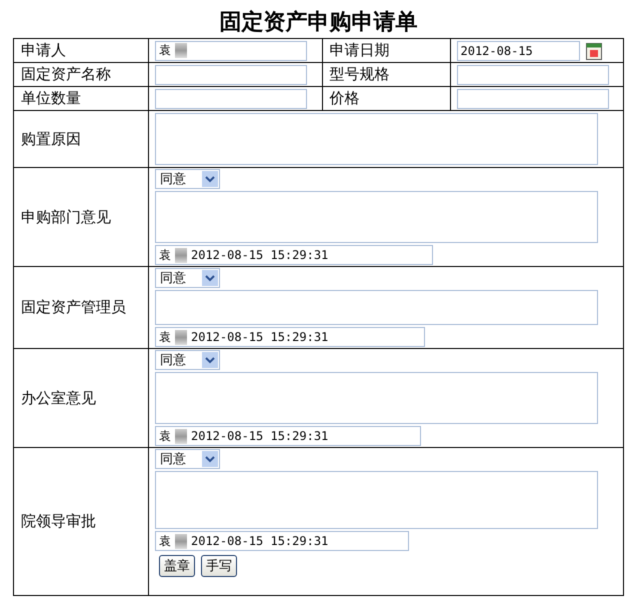 The width and height of the screenshot is (639, 609). Describe the element at coordinates (376, 139) in the screenshot. I see `reason-field` at that location.